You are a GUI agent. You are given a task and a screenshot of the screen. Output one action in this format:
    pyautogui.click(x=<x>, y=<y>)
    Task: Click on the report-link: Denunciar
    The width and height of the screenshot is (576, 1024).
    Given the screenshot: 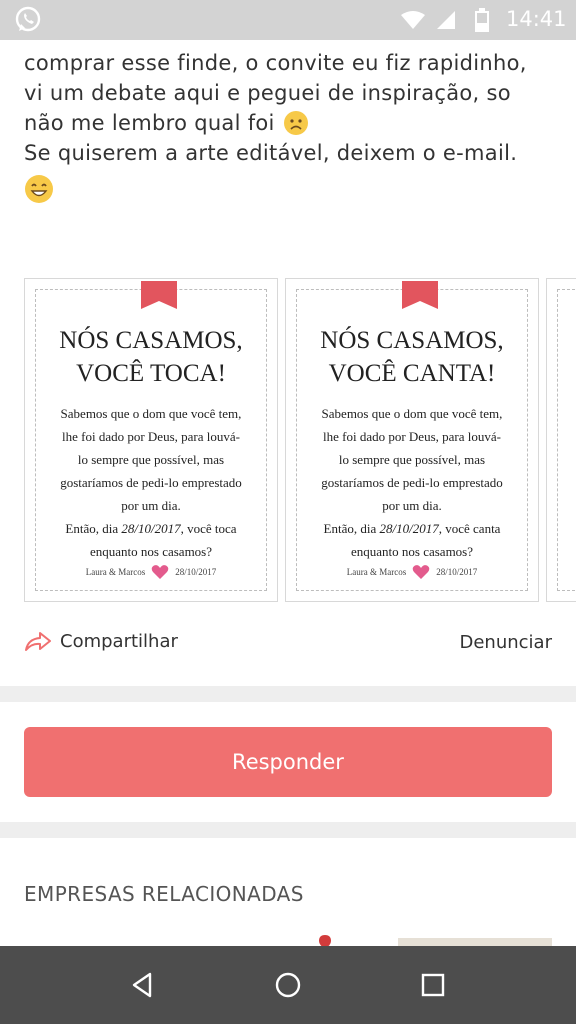 What is the action you would take?
    pyautogui.click(x=506, y=642)
    